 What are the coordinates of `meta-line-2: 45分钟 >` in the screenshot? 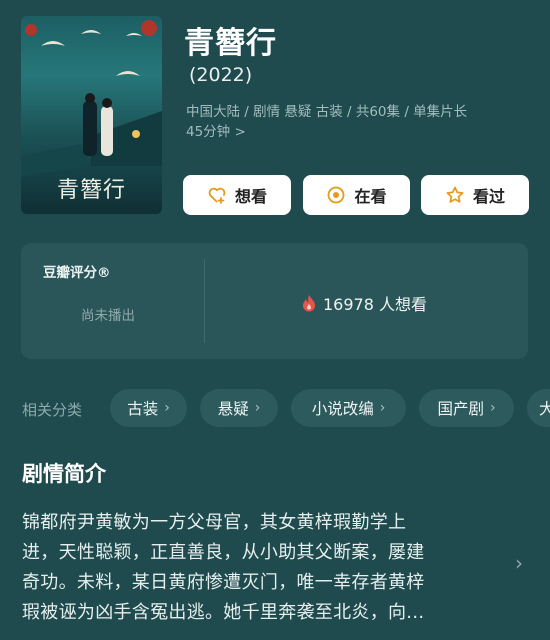 It's located at (216, 132).